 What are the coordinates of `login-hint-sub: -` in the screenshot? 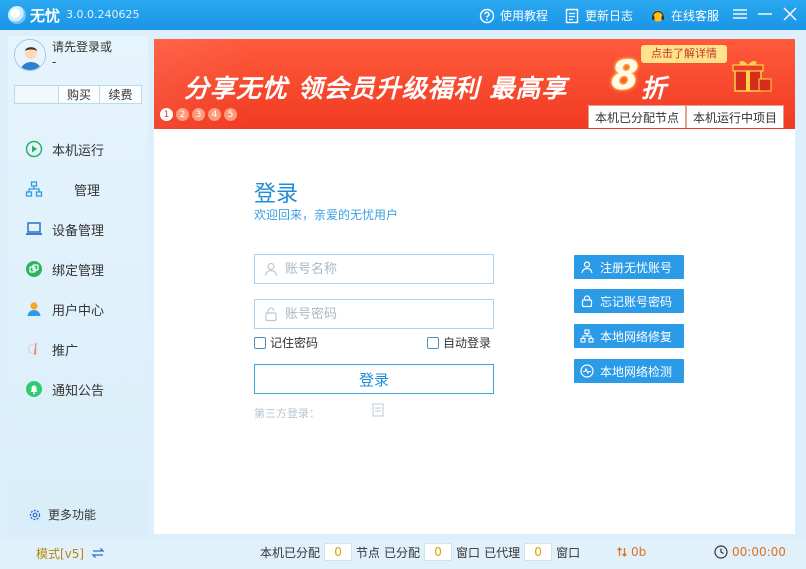 It's located at (54, 62).